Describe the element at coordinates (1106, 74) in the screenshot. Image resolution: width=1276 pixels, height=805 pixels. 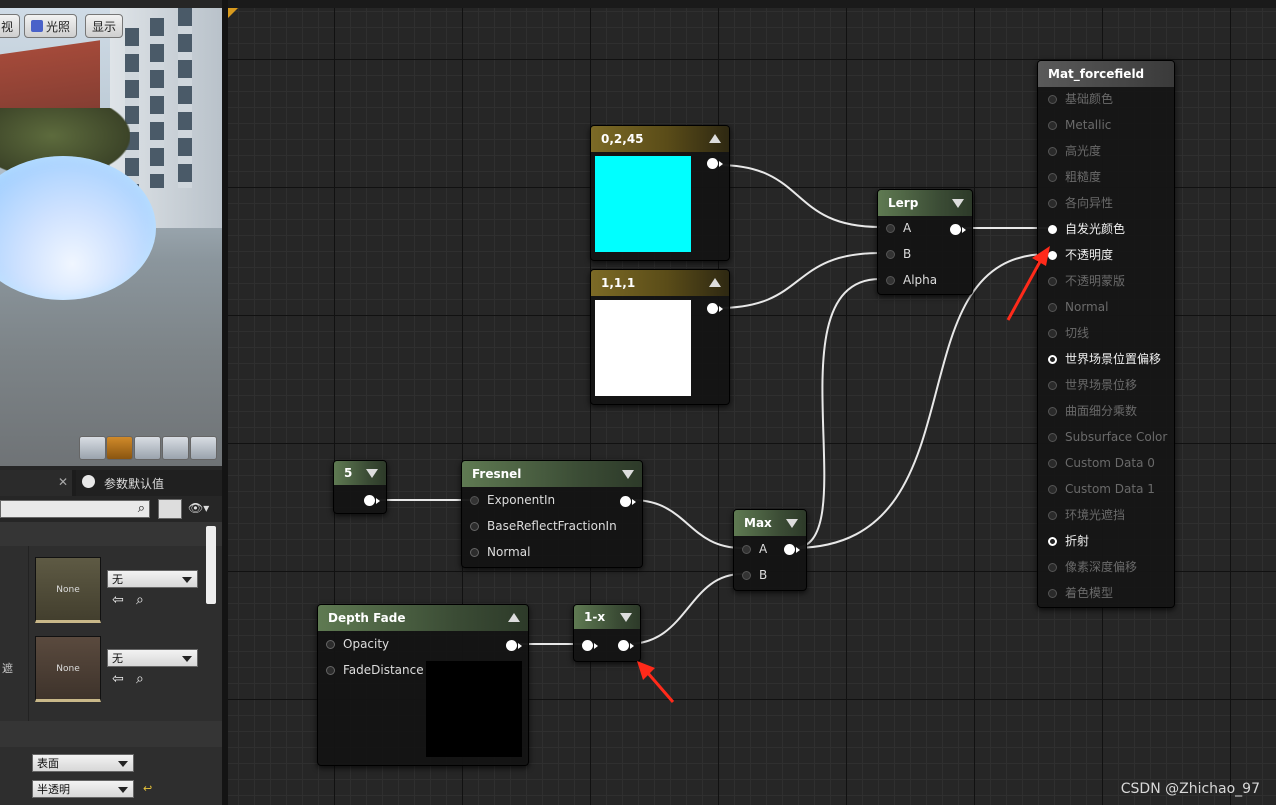
I see `node-header: Mat_forcefield` at that location.